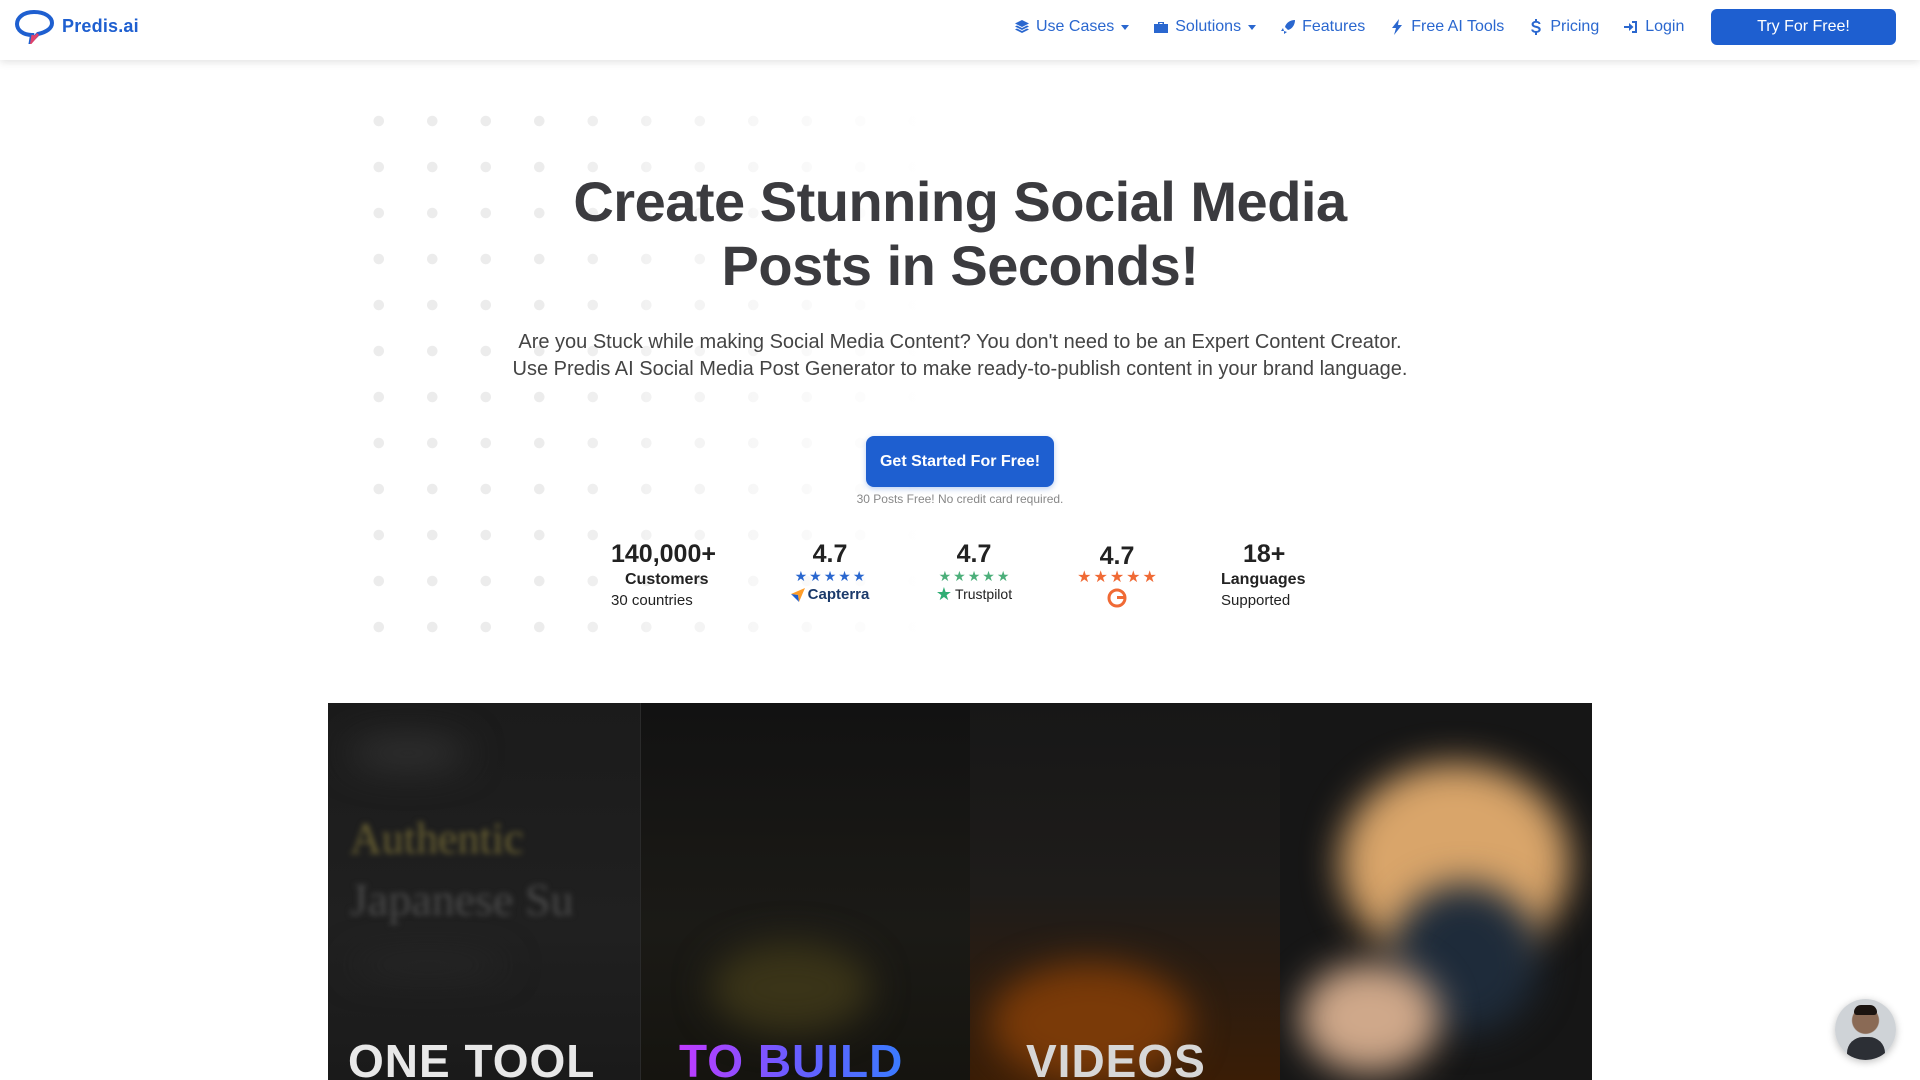 The height and width of the screenshot is (1080, 1920). Describe the element at coordinates (428, 965) in the screenshot. I see `blur-caption` at that location.